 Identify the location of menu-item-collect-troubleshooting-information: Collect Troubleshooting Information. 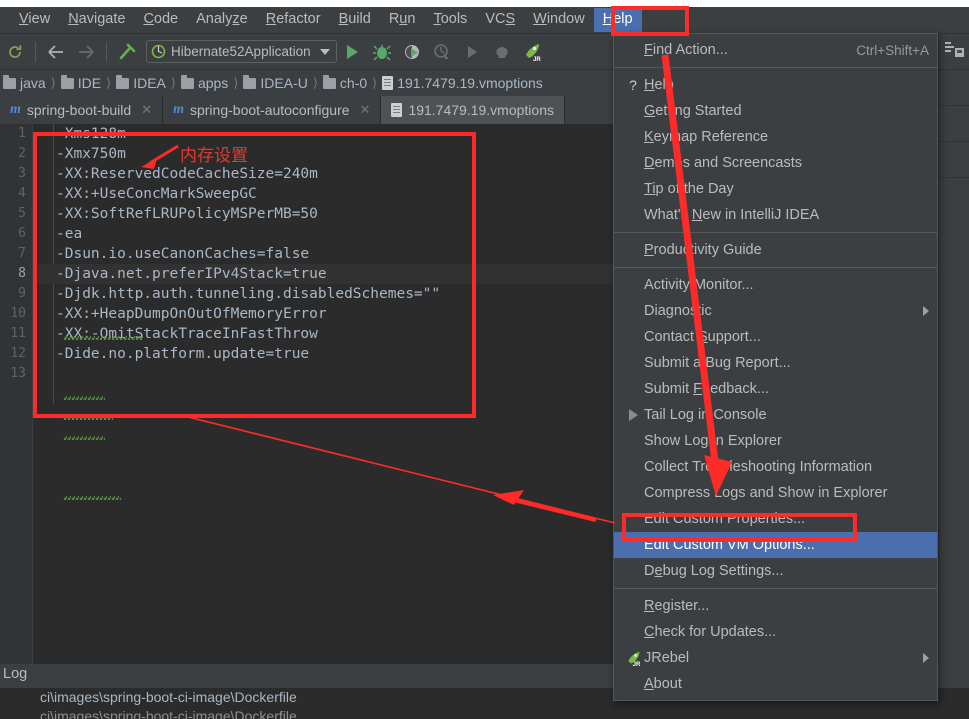
(775, 467).